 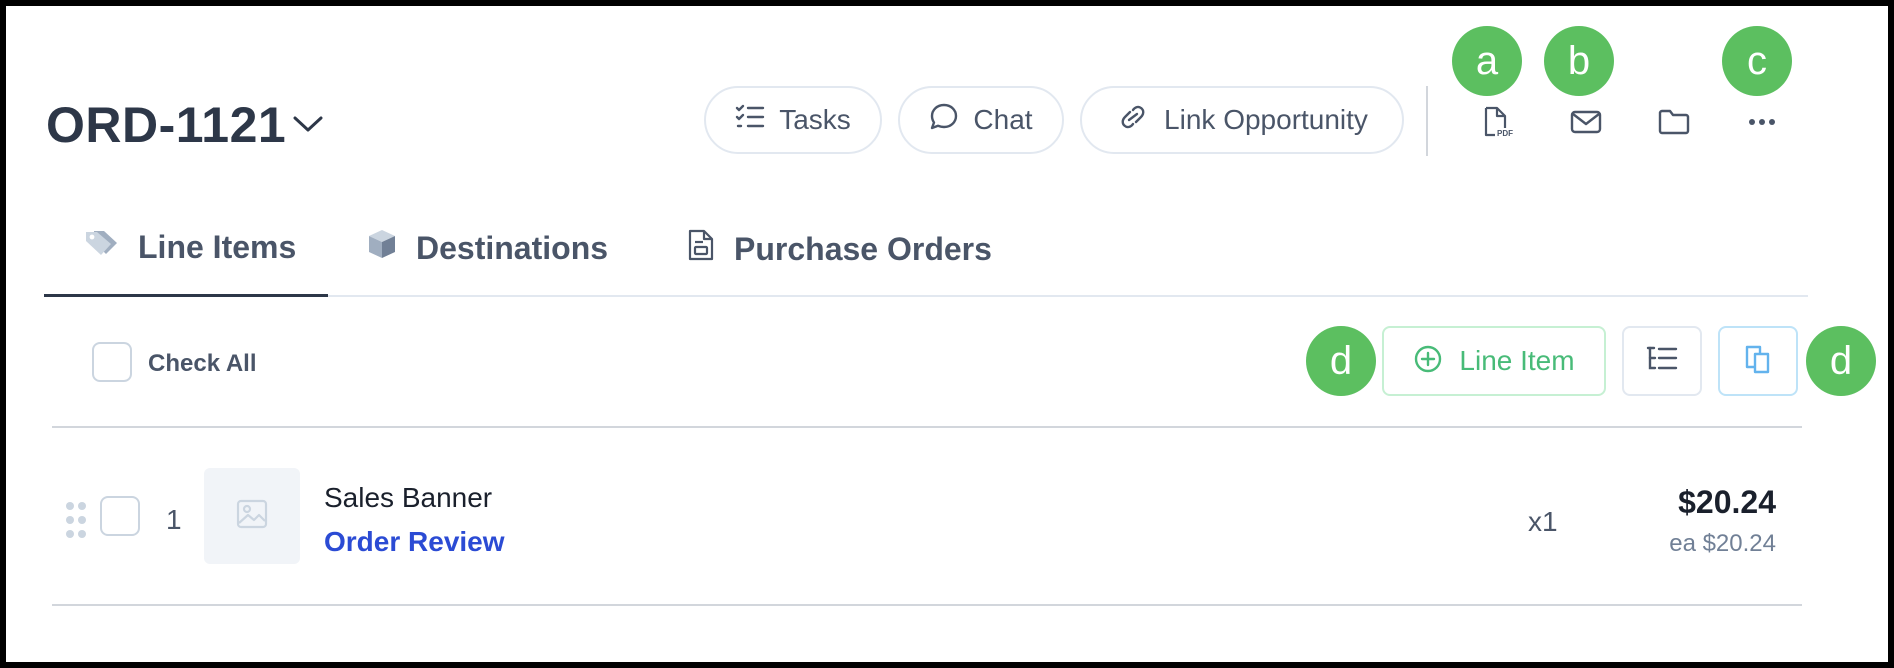 I want to click on marker-d-left: d, so click(x=1341, y=361).